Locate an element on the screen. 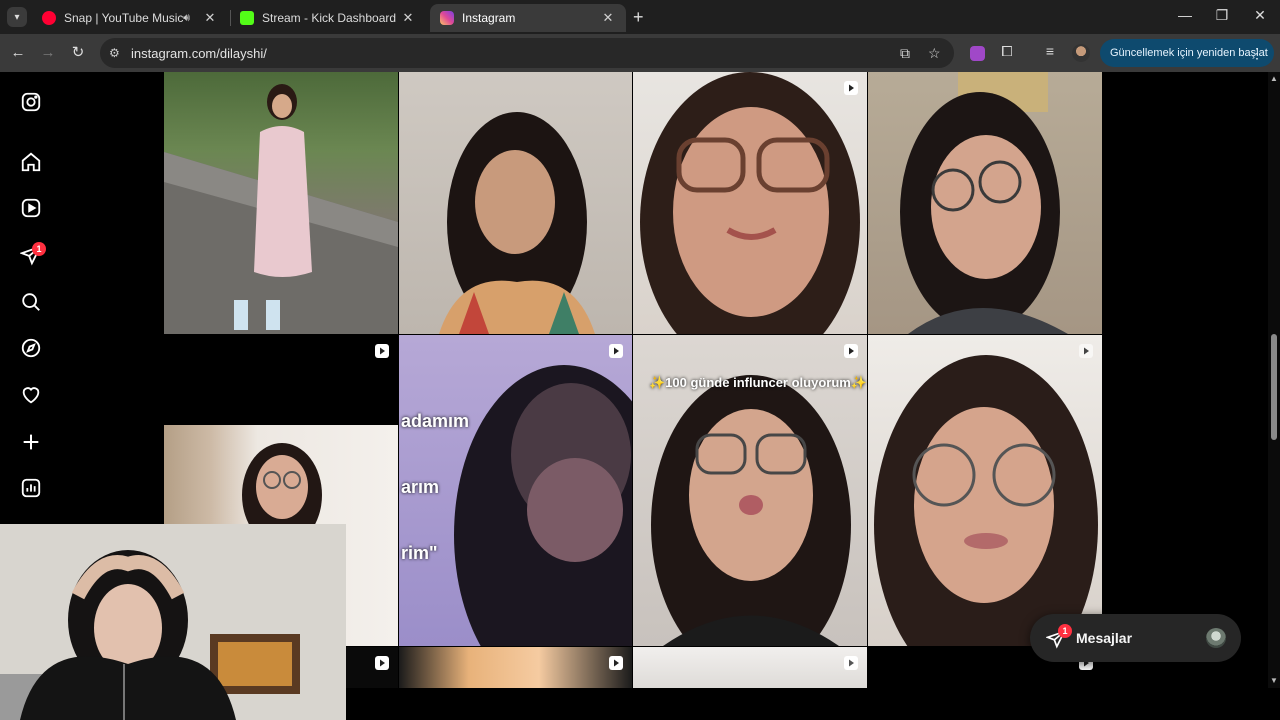  media-controls-icon: ≡ is located at coordinates (1050, 51).